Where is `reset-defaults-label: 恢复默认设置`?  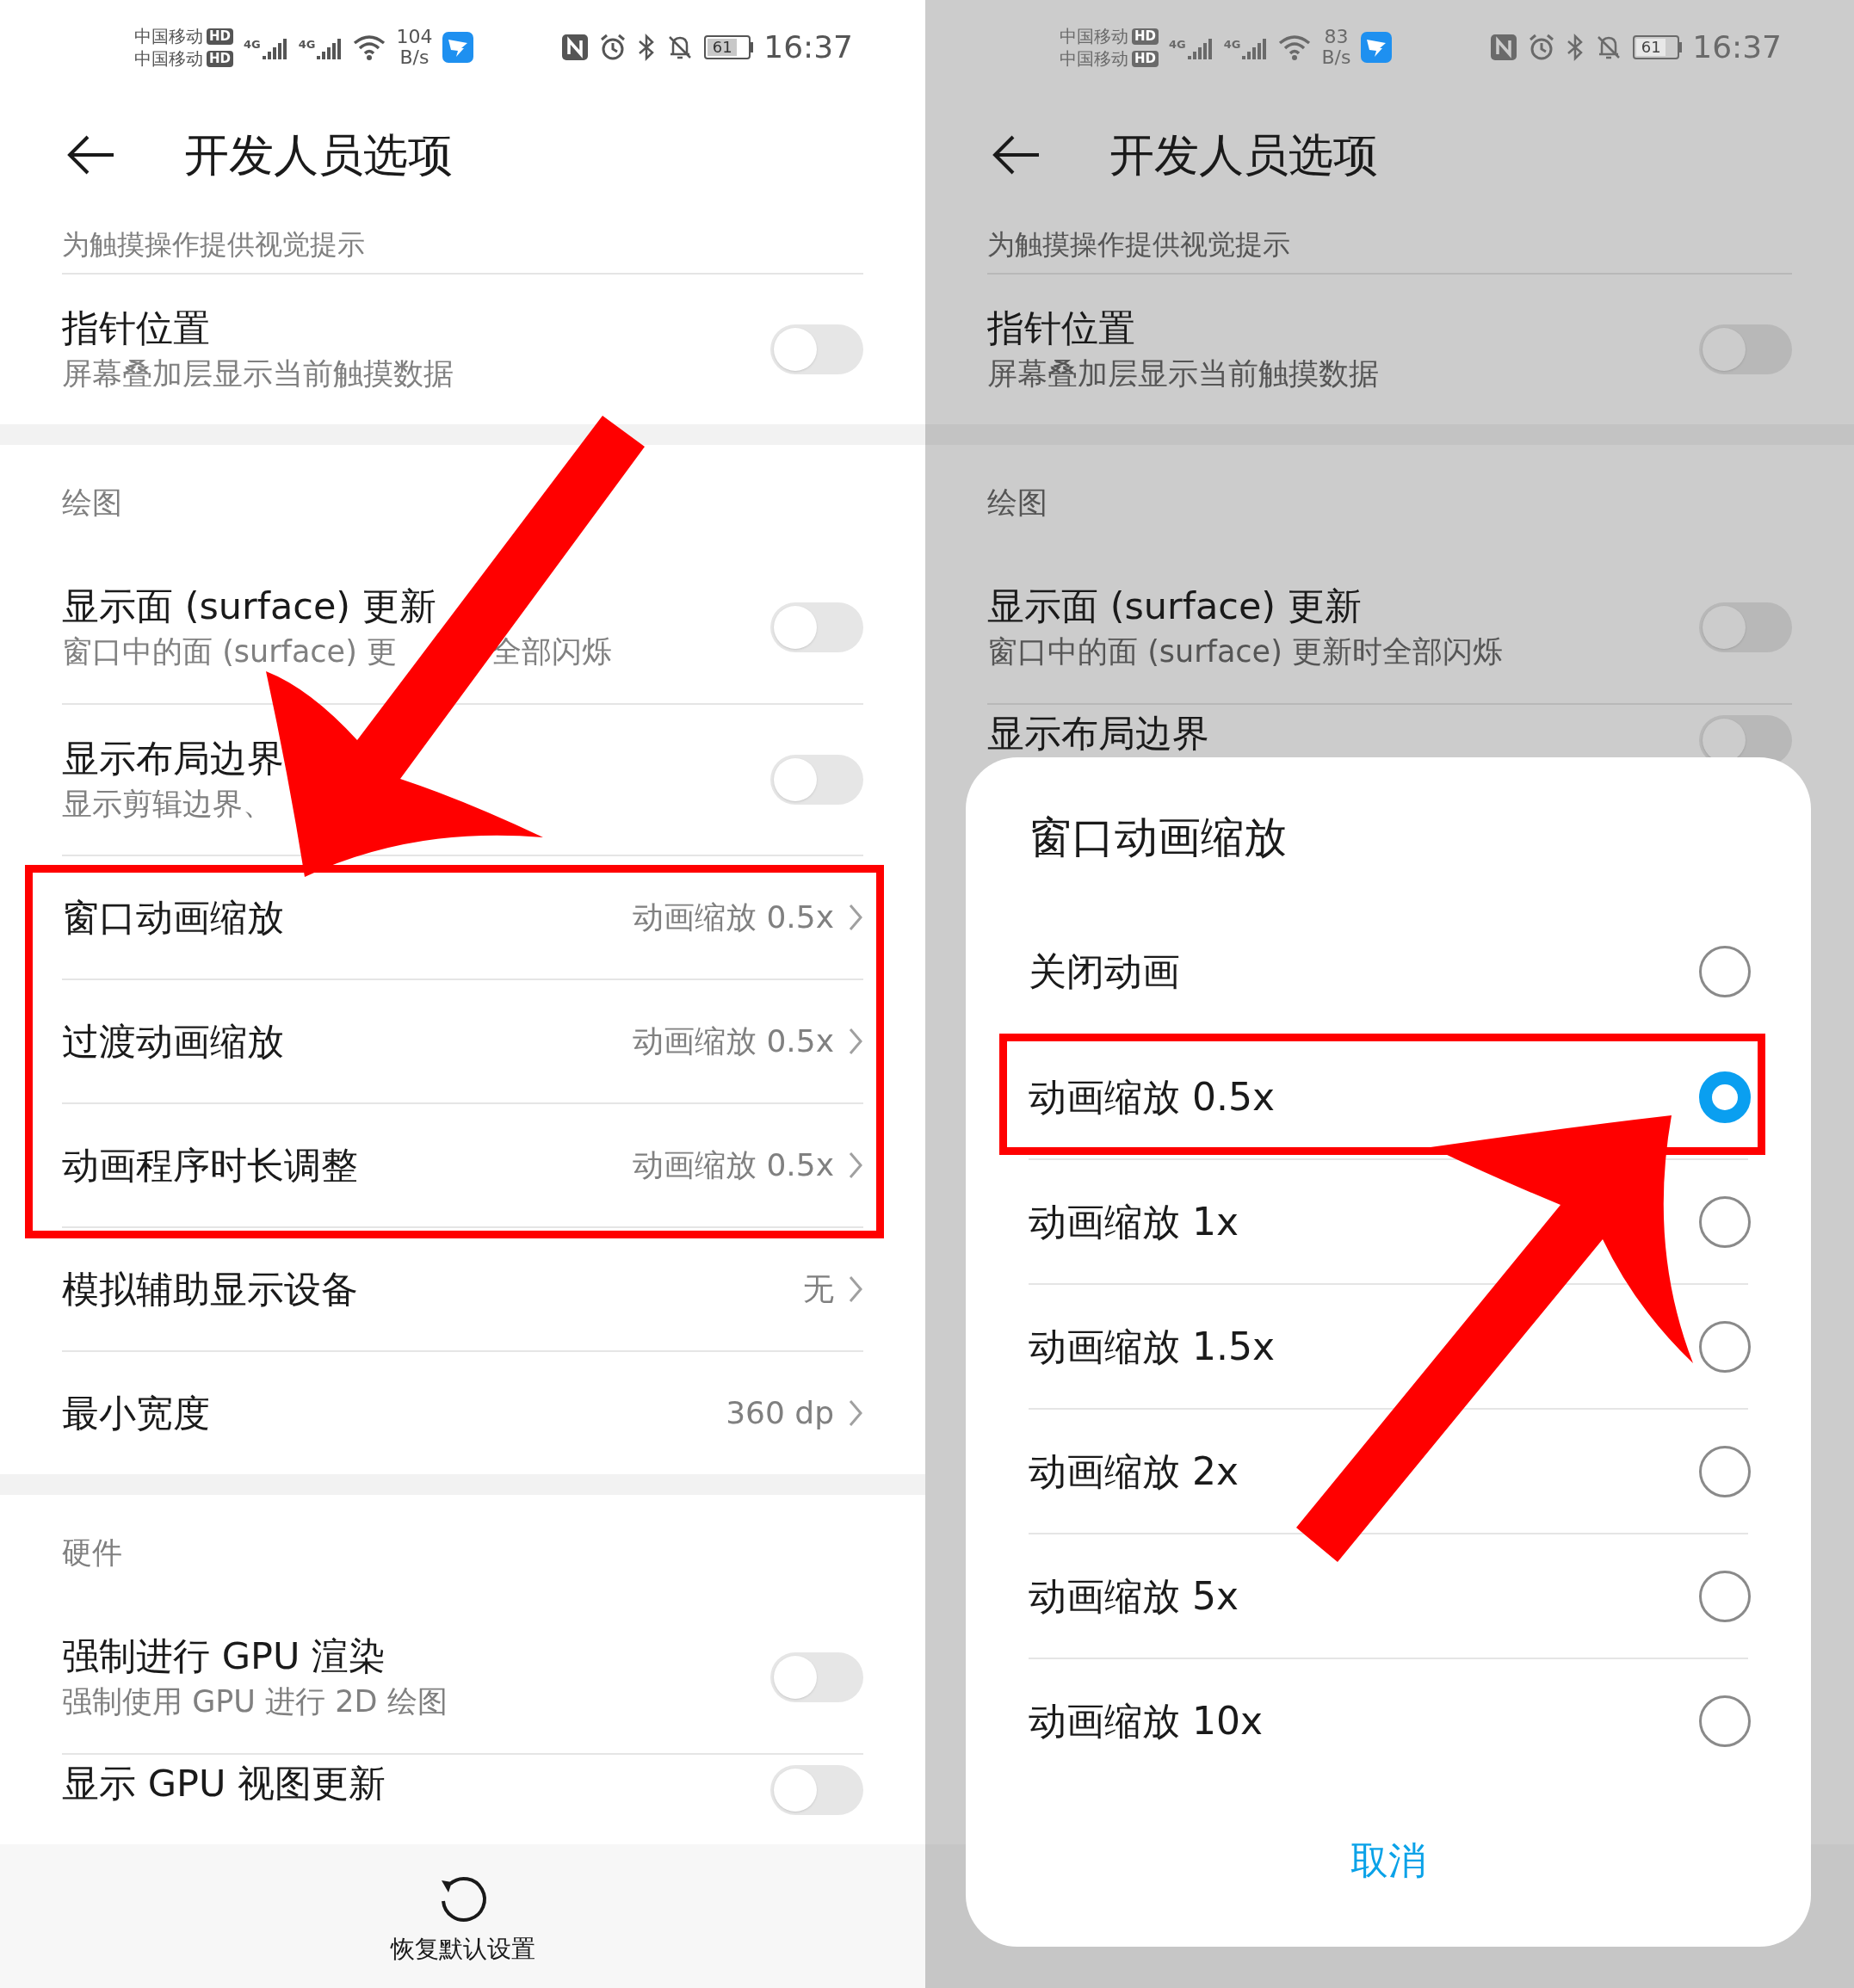 reset-defaults-label: 恢复默认设置 is located at coordinates (462, 1949).